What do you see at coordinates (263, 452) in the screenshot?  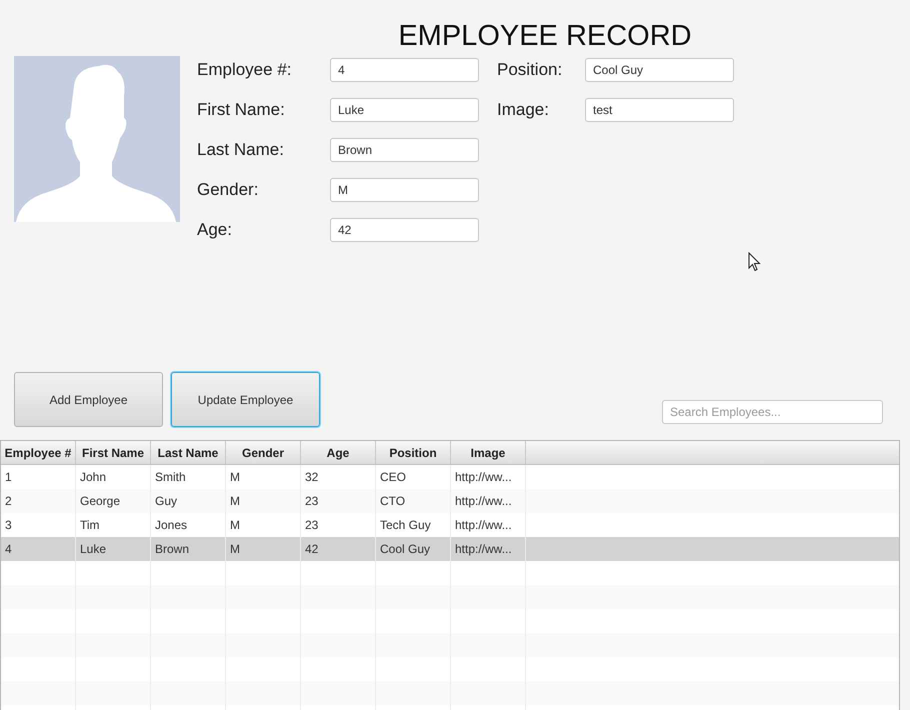 I see `column-header: Gender` at bounding box center [263, 452].